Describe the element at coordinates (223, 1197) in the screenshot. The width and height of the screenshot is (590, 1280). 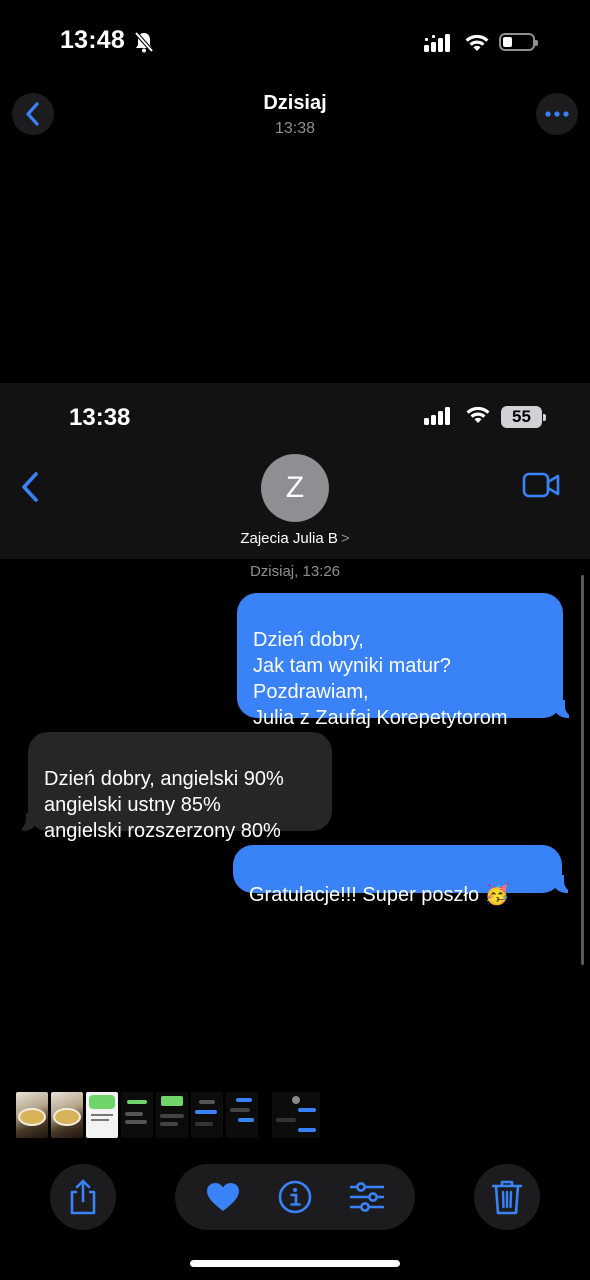
I see `heart-icon` at that location.